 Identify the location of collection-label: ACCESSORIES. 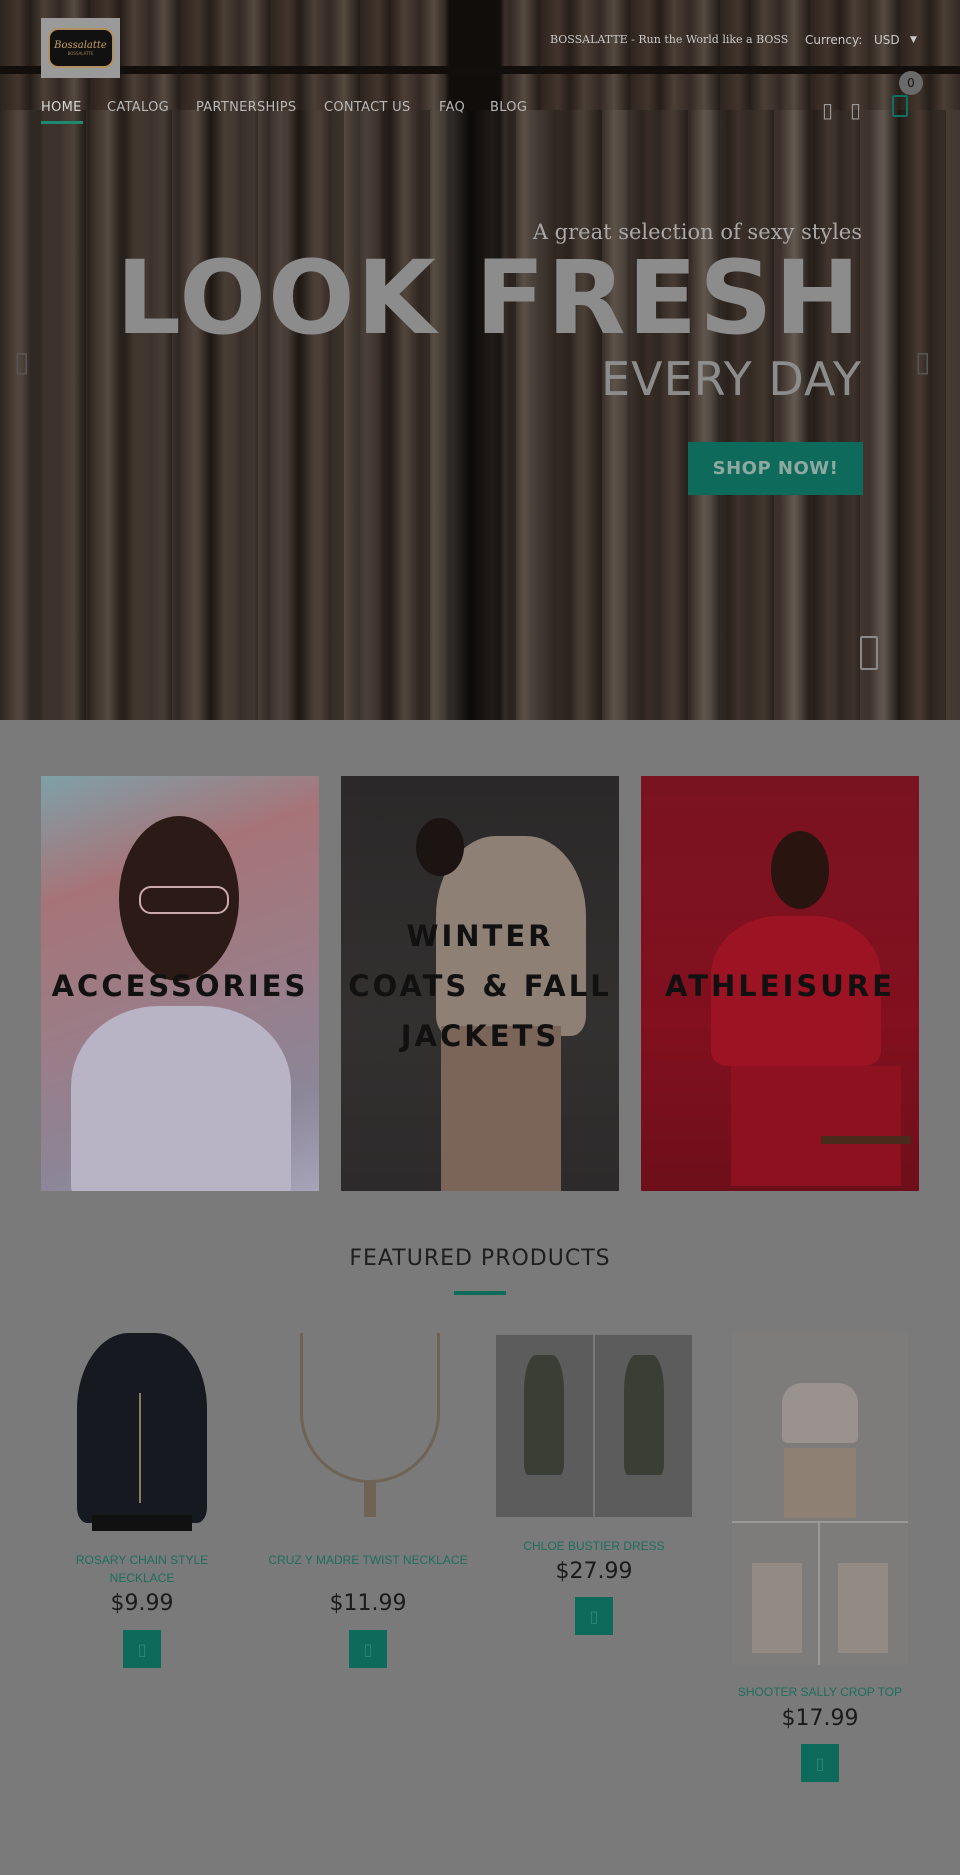
(180, 986).